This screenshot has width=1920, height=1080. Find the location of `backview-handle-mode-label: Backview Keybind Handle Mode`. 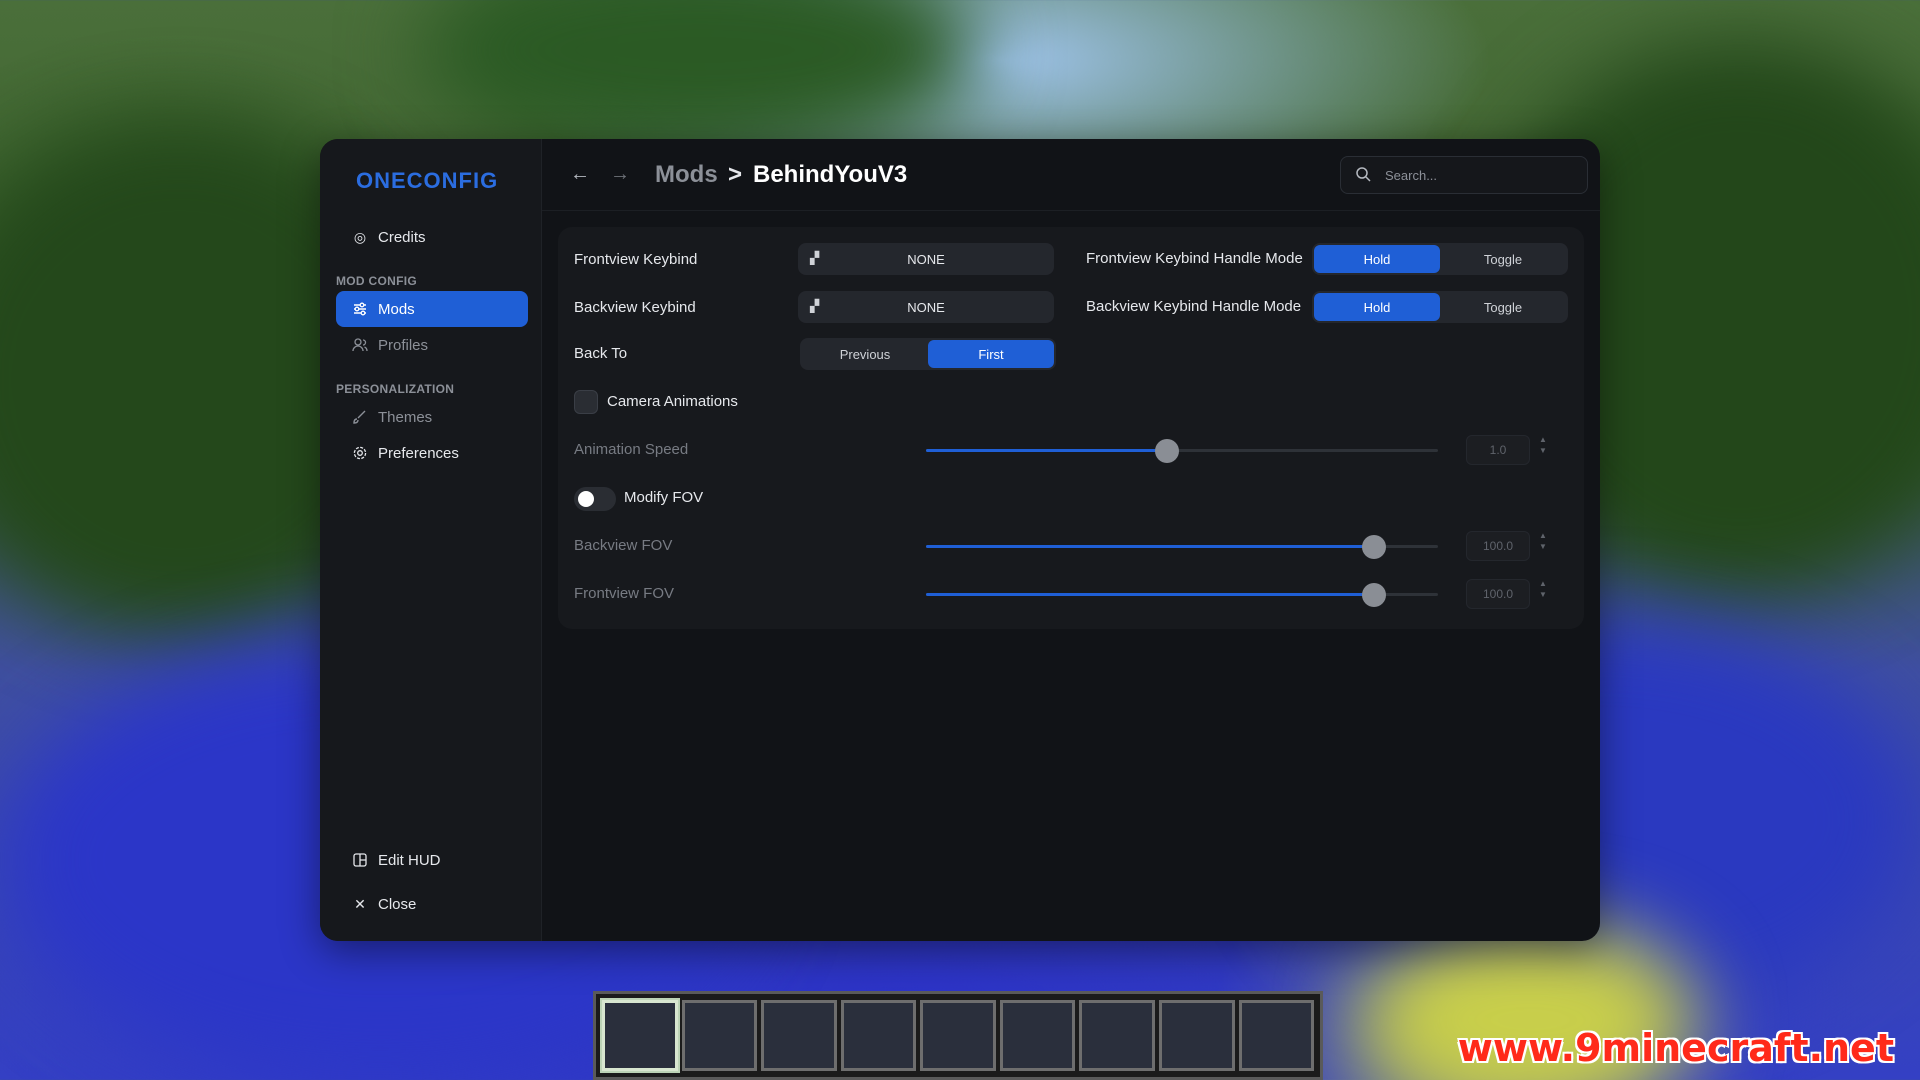

backview-handle-mode-label: Backview Keybind Handle Mode is located at coordinates (1194, 306).